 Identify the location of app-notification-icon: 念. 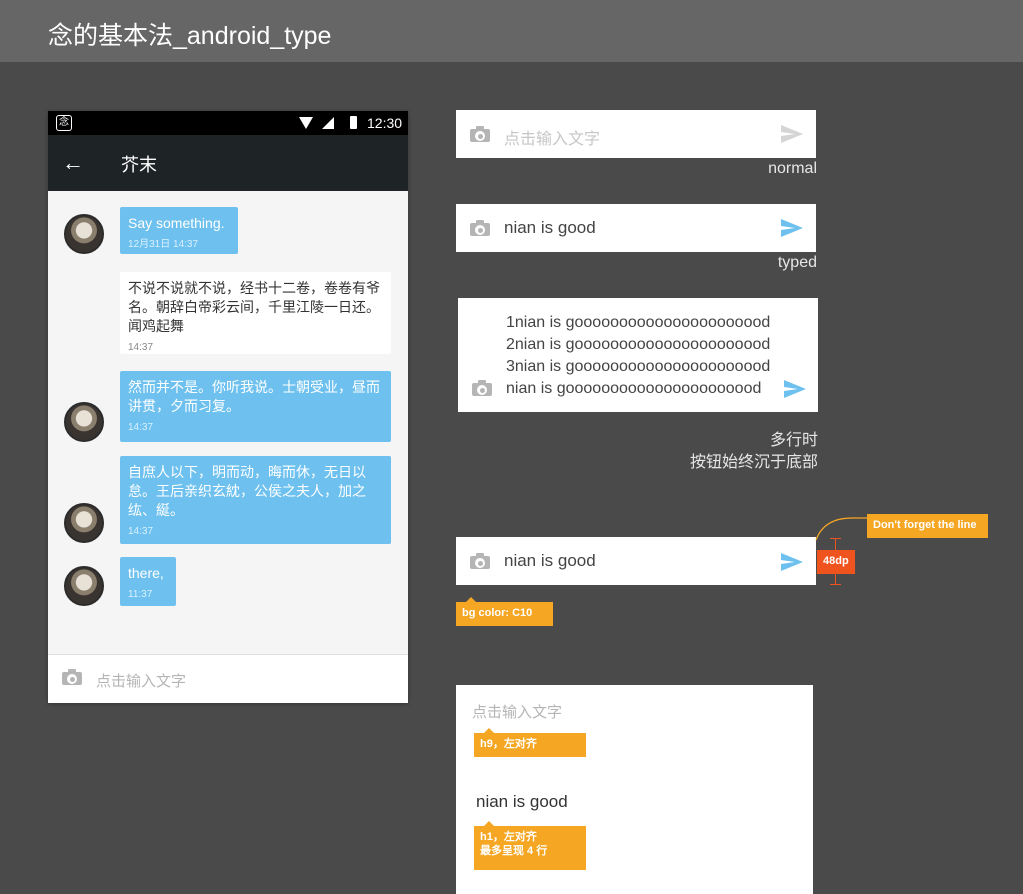
(64, 123).